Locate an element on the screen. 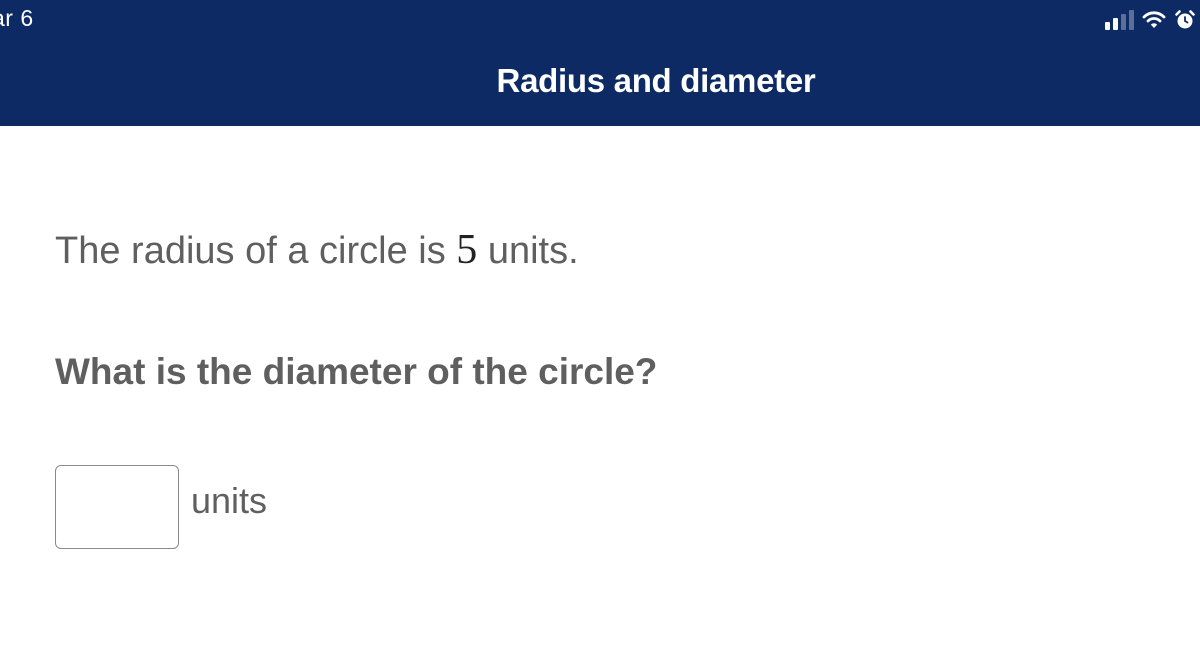 This screenshot has width=1200, height=650. statement-prefix: The radius of a circle is is located at coordinates (256, 251).